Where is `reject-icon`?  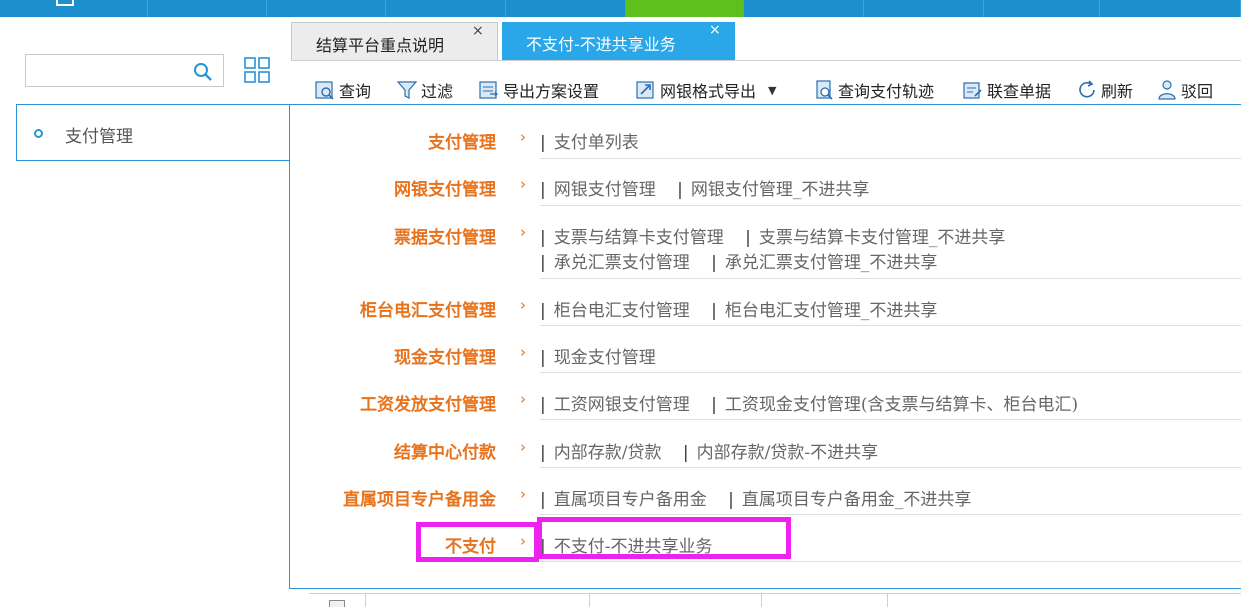 reject-icon is located at coordinates (1167, 90).